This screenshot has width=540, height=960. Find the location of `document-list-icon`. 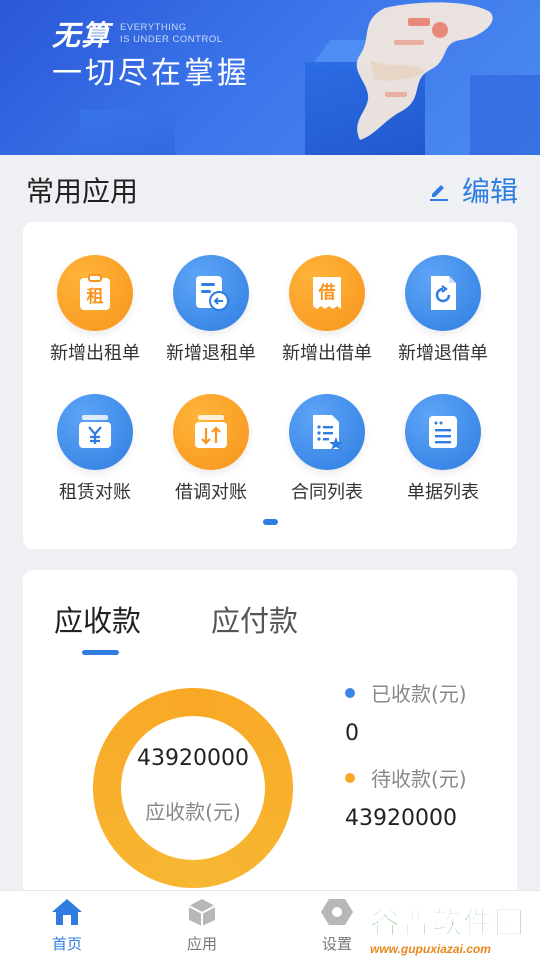

document-list-icon is located at coordinates (443, 432).